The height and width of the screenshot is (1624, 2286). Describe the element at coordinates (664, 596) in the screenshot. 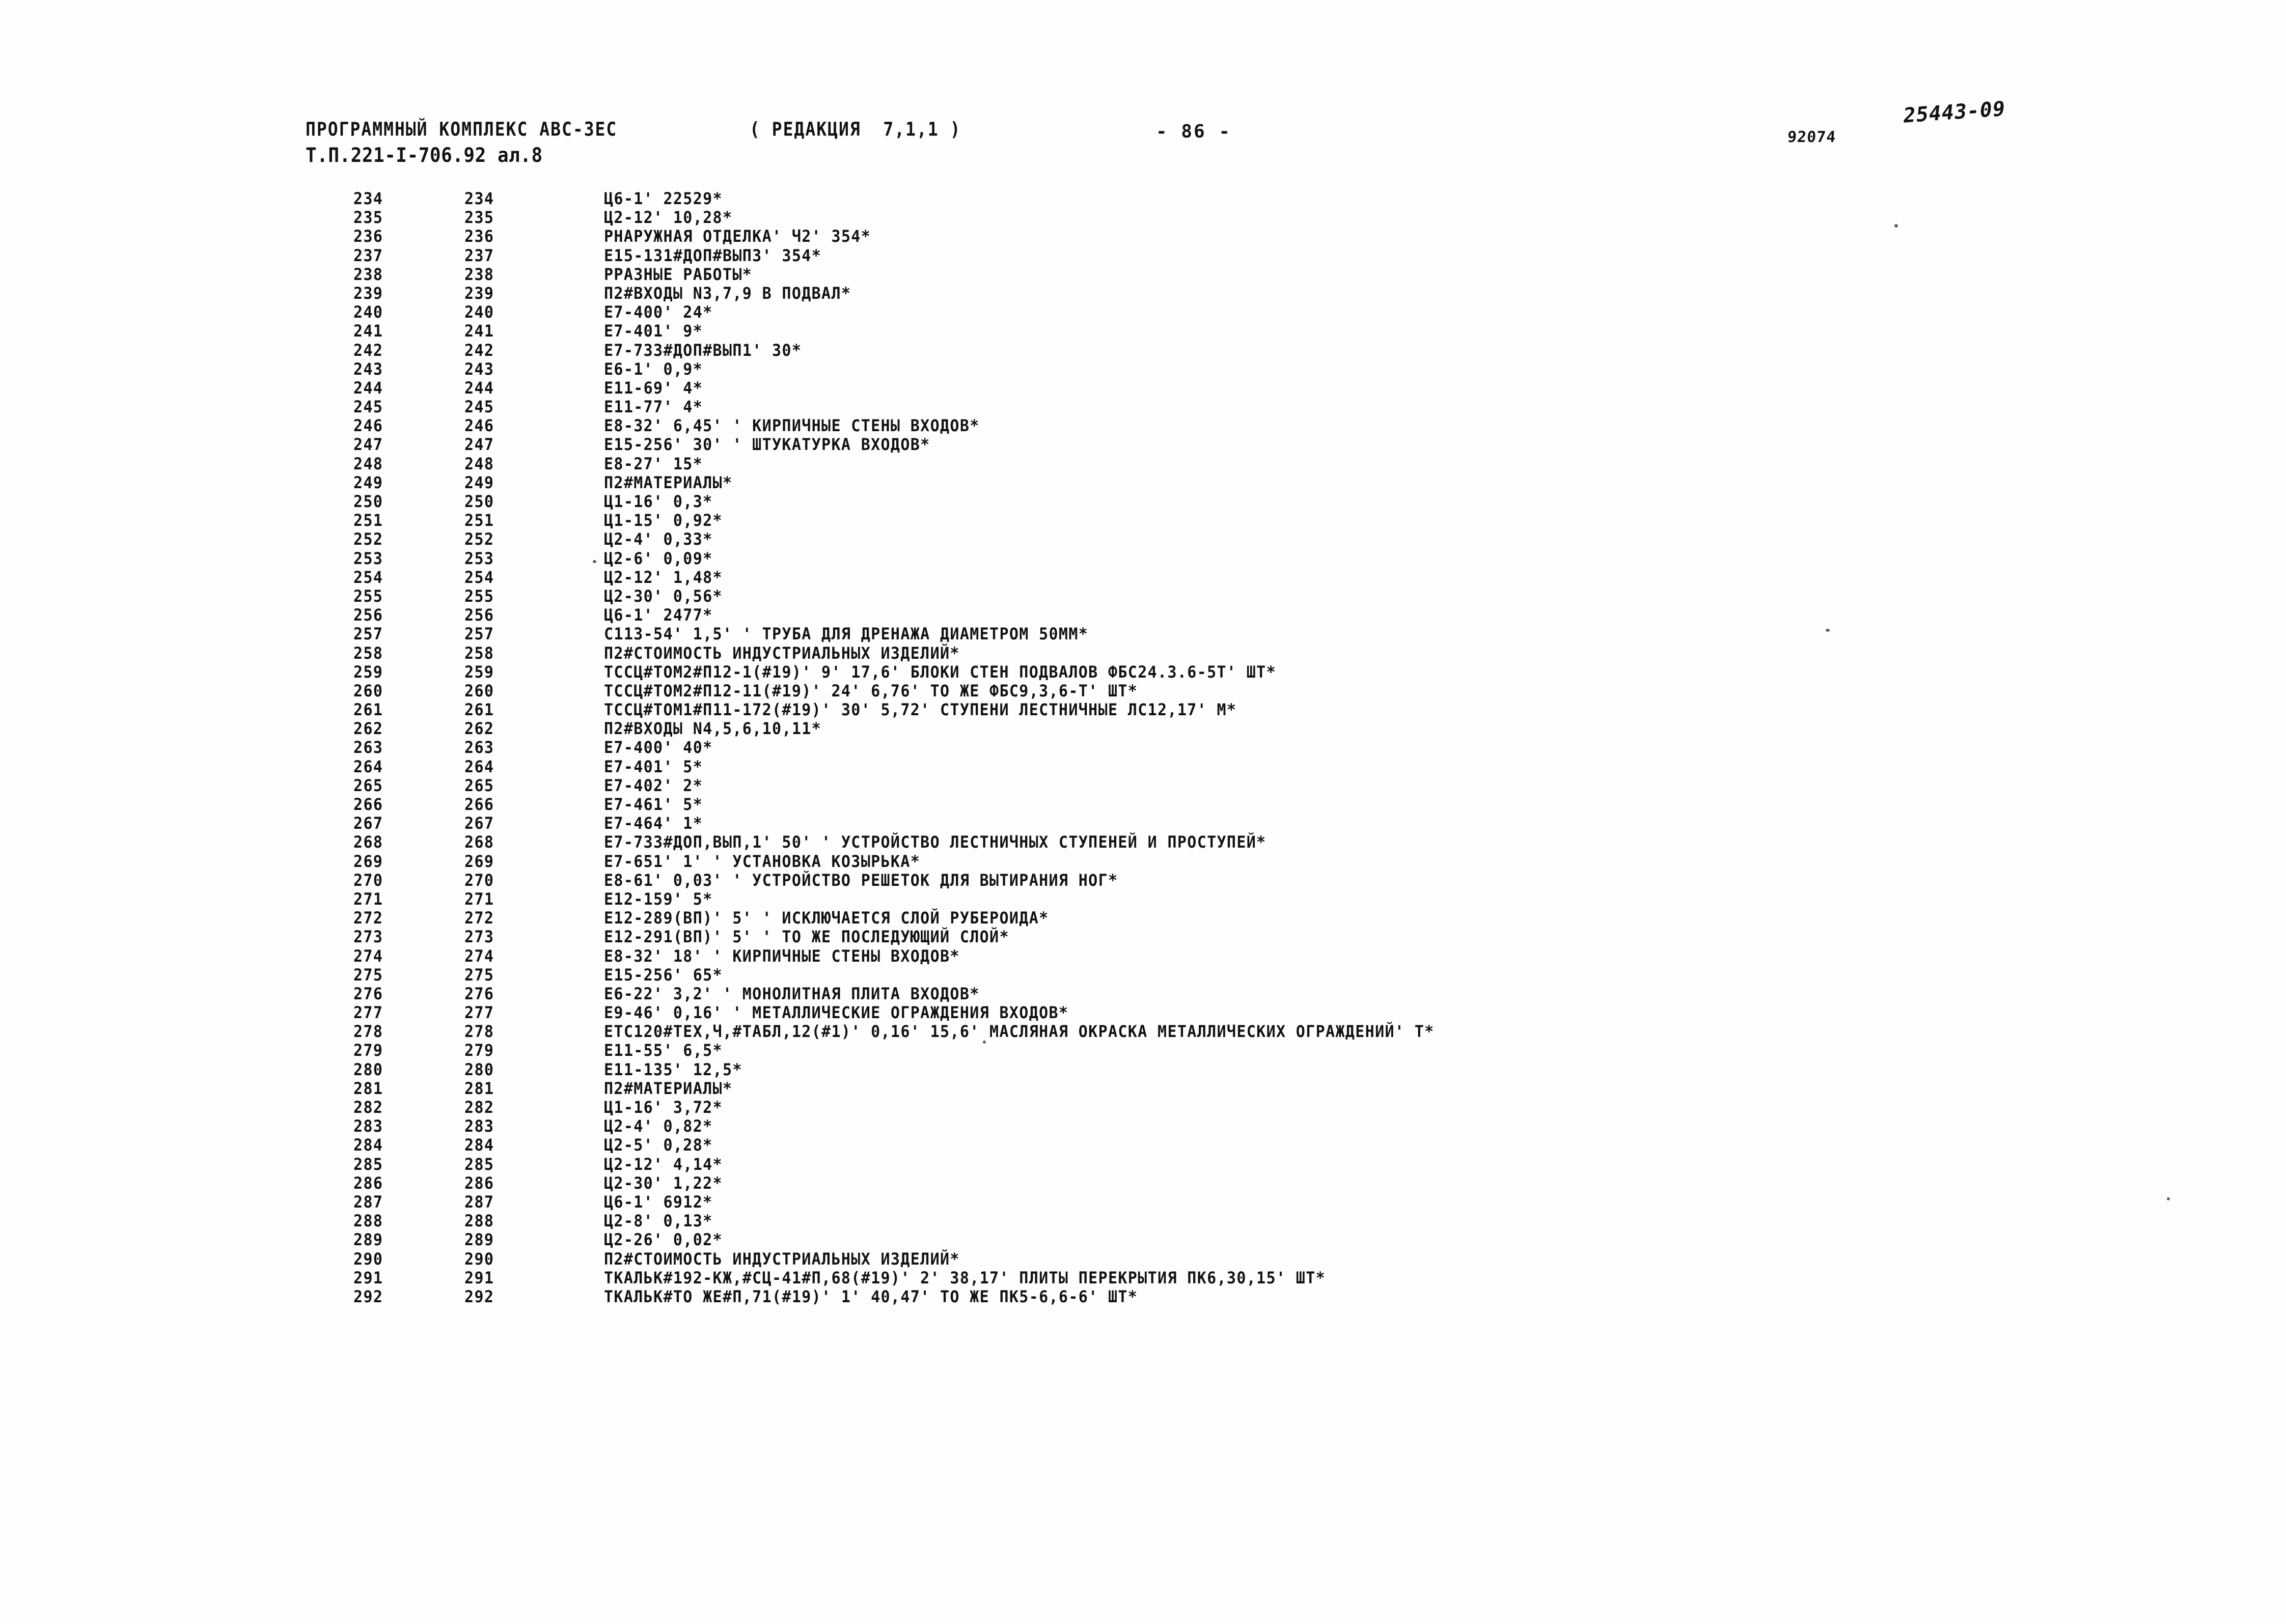

I see `row-source-text: Ц2-30' 0,56*` at that location.